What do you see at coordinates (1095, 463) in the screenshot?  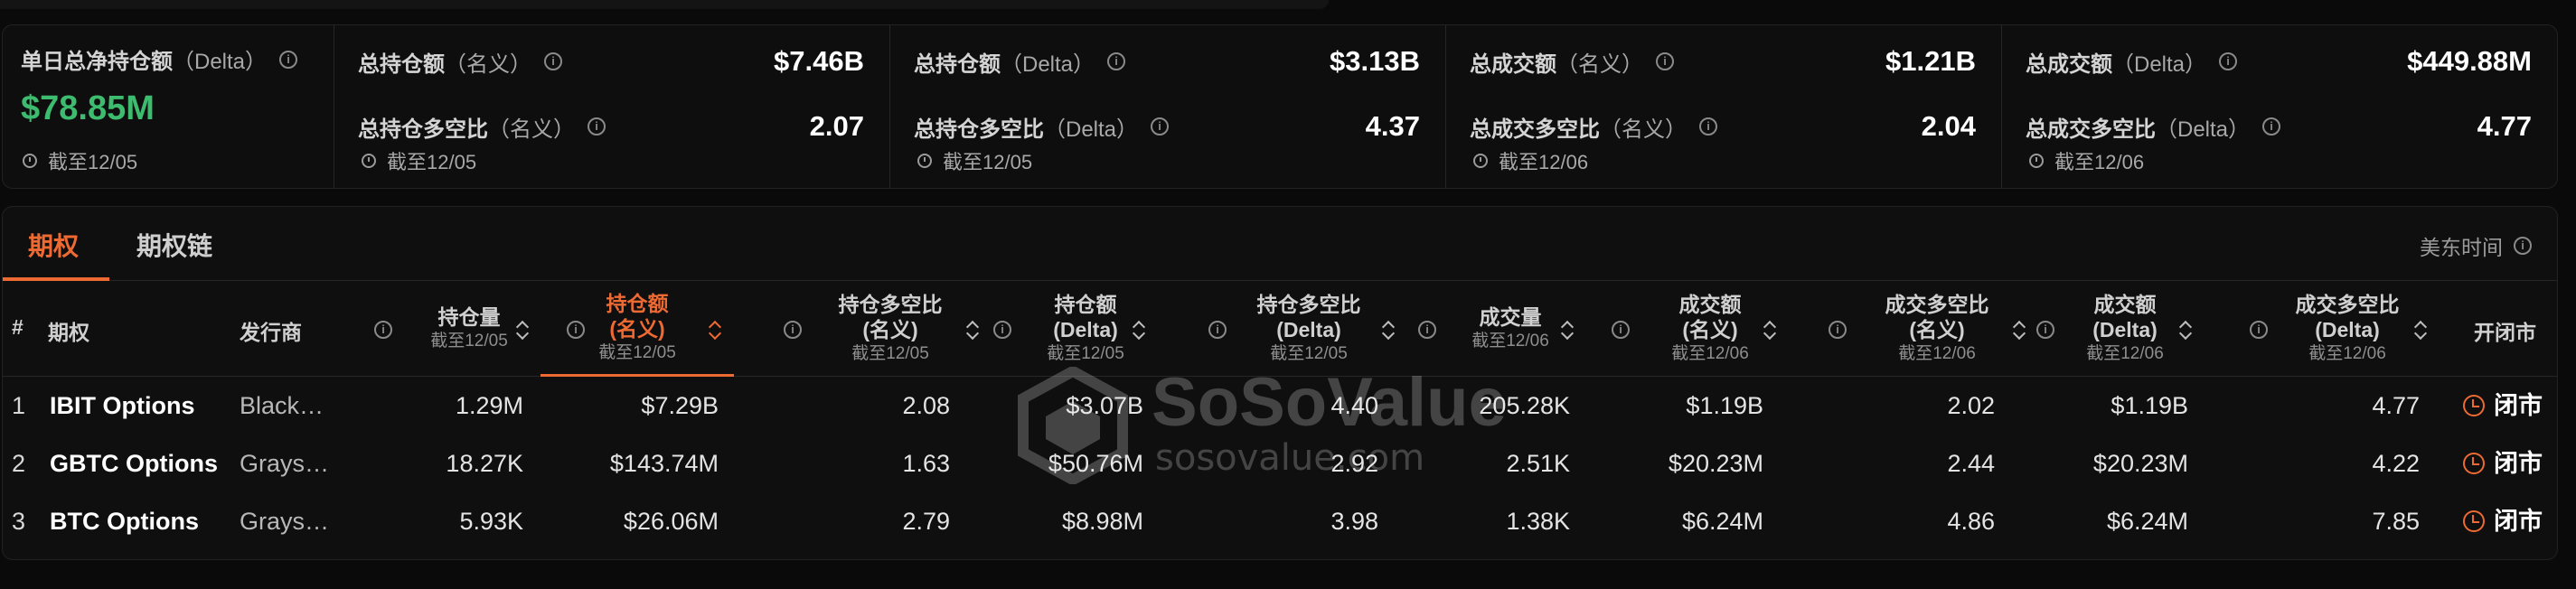 I see `cell-oi-delta: $50.76M` at bounding box center [1095, 463].